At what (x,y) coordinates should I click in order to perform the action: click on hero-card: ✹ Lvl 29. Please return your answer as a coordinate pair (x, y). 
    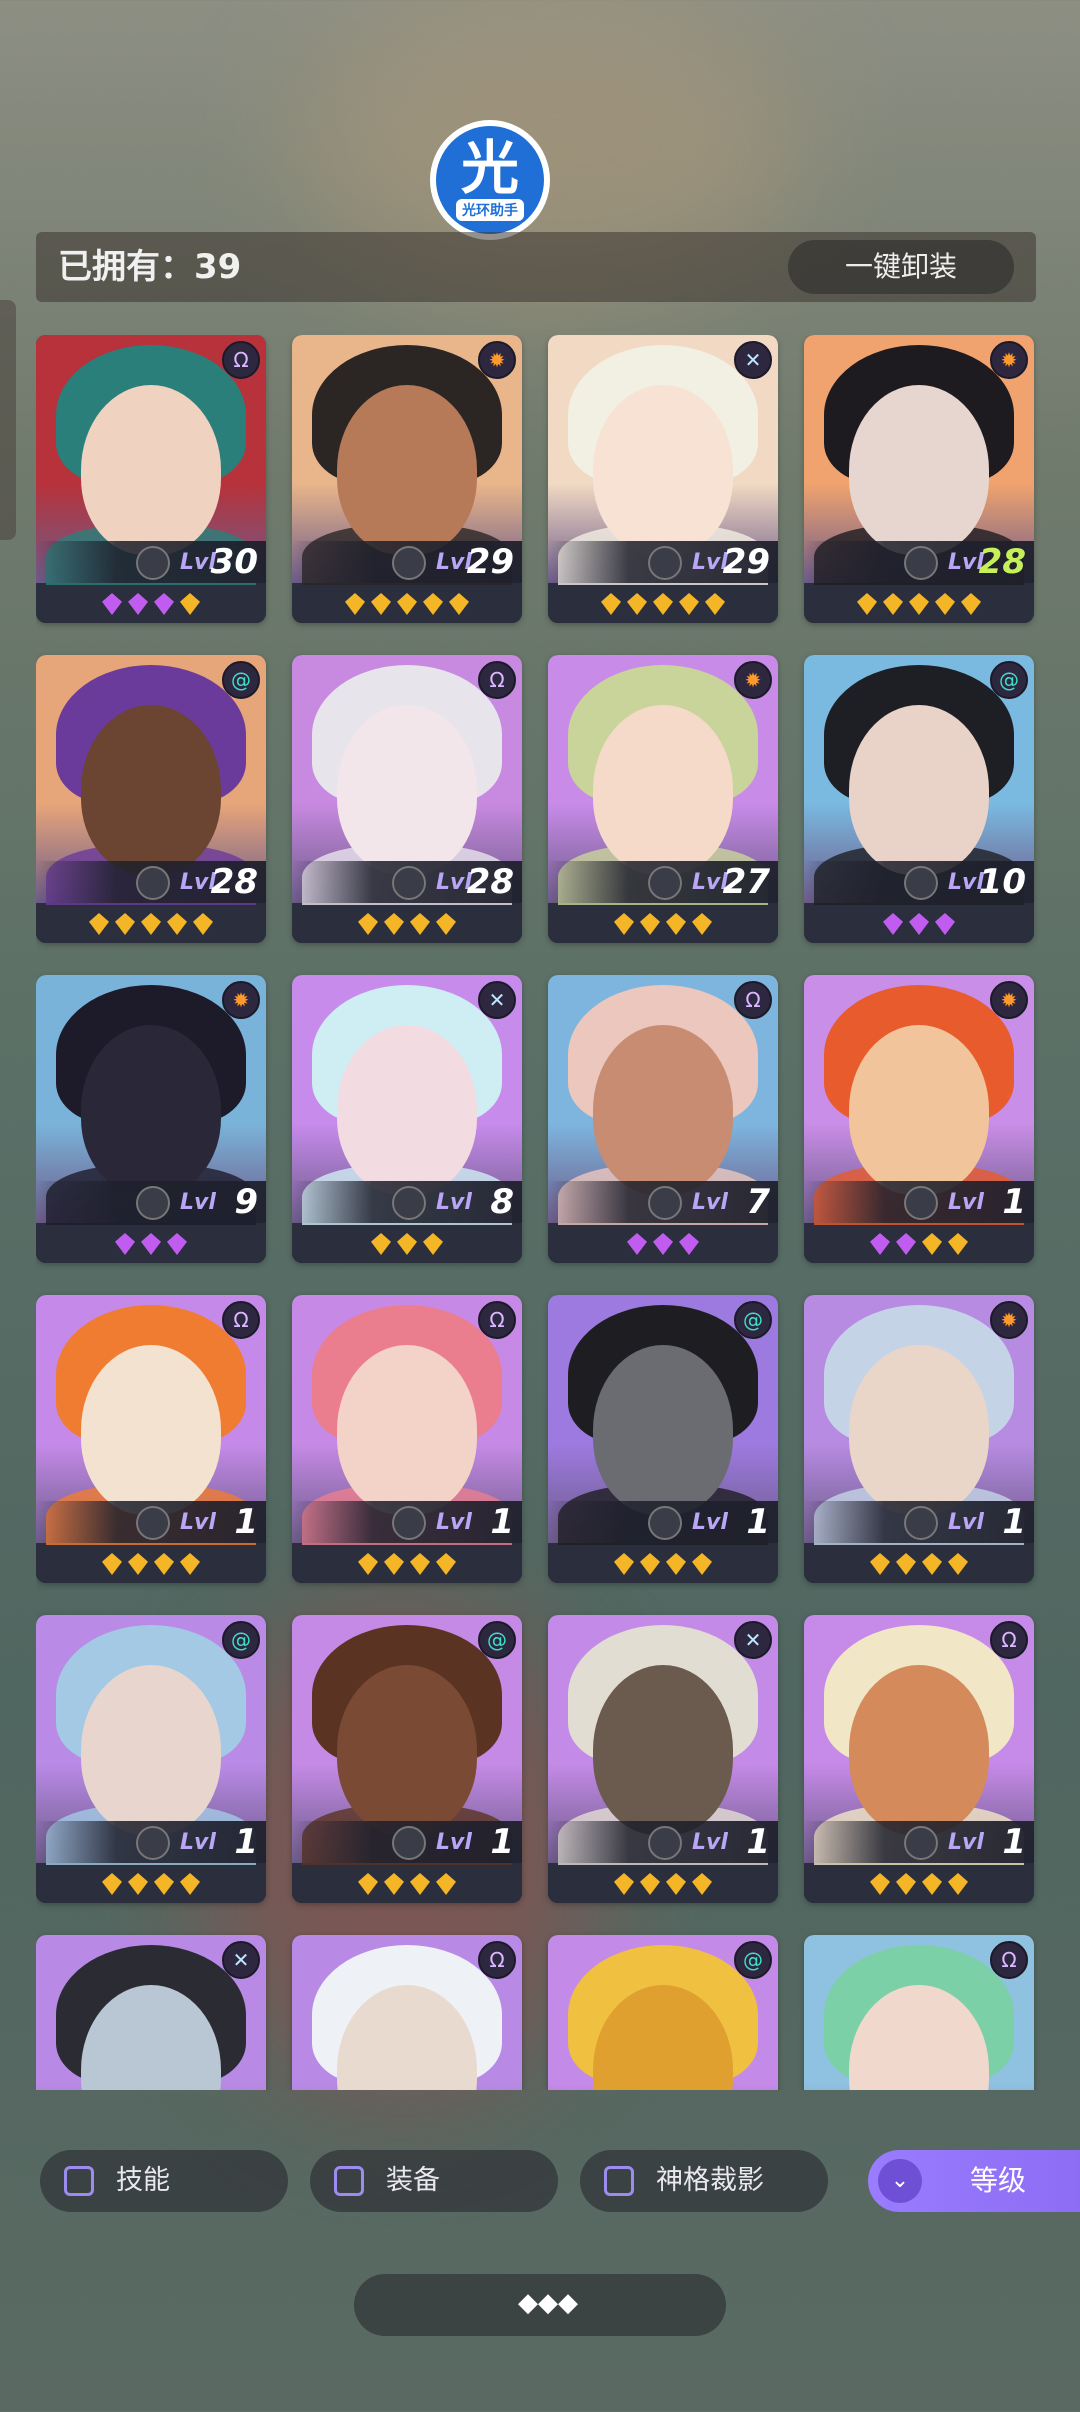
    Looking at the image, I should click on (407, 479).